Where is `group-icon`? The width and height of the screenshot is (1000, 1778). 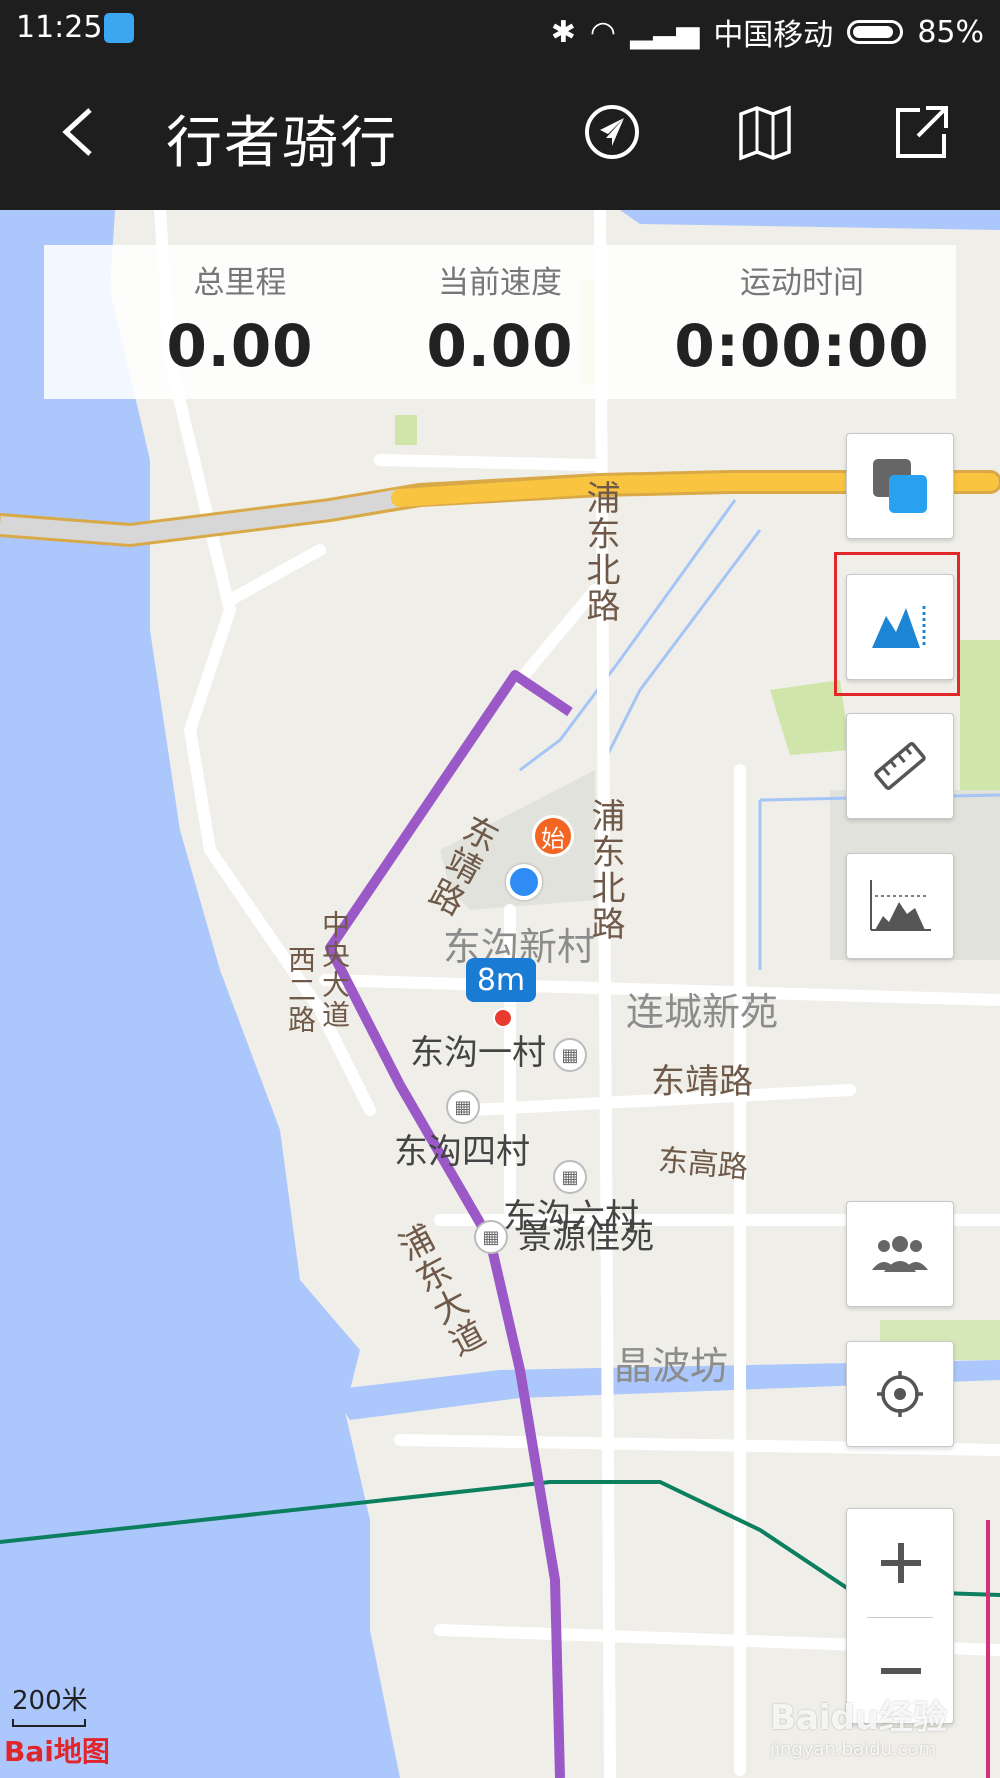 group-icon is located at coordinates (900, 1254).